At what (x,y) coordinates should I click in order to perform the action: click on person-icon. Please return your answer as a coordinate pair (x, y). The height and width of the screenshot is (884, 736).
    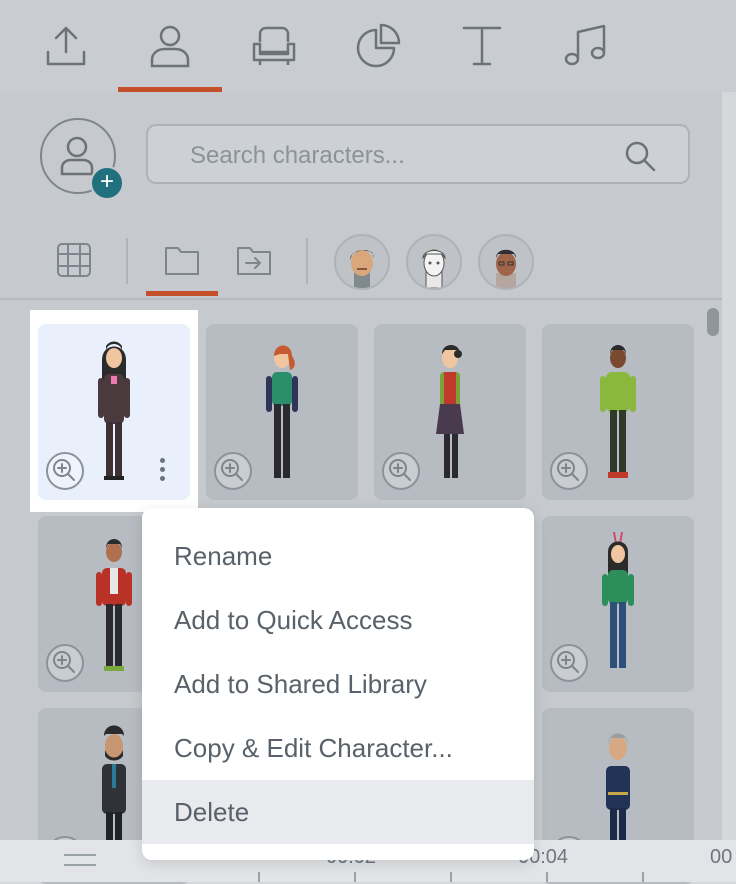
    Looking at the image, I should click on (170, 46).